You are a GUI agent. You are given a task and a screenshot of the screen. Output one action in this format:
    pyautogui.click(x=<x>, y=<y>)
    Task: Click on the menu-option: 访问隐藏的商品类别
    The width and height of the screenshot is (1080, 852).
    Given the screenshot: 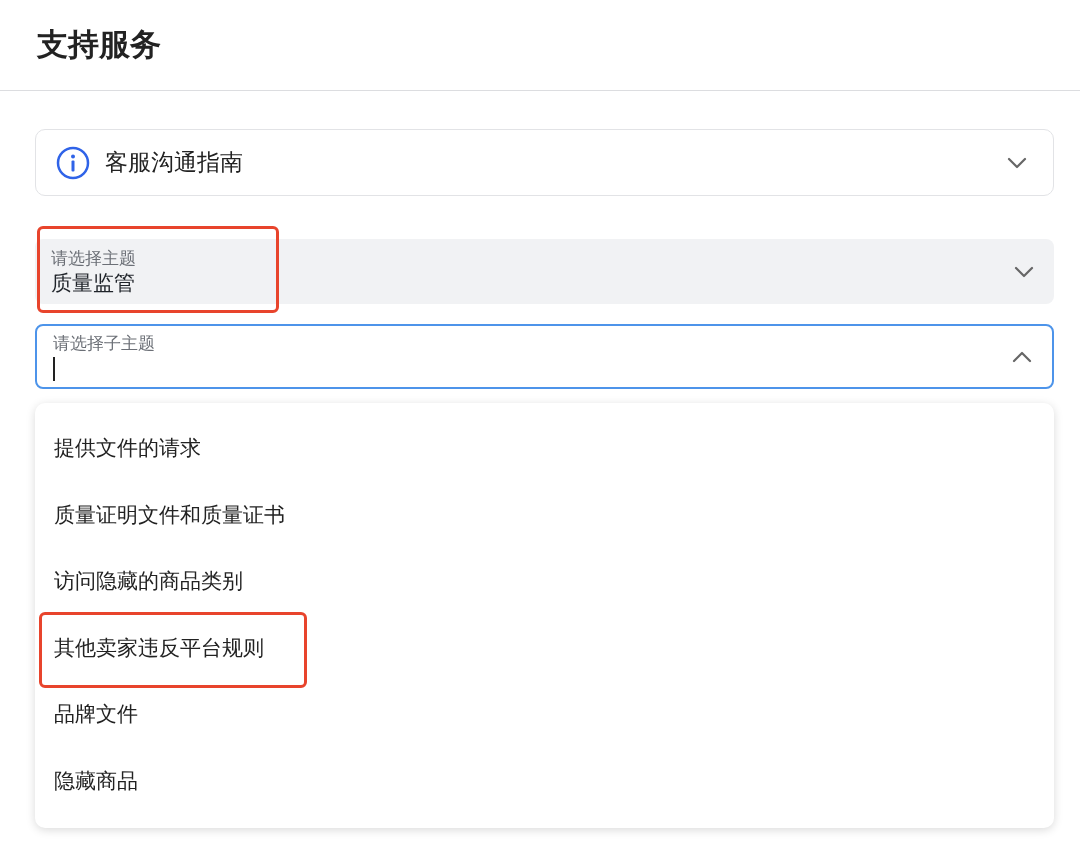 What is the action you would take?
    pyautogui.click(x=148, y=581)
    